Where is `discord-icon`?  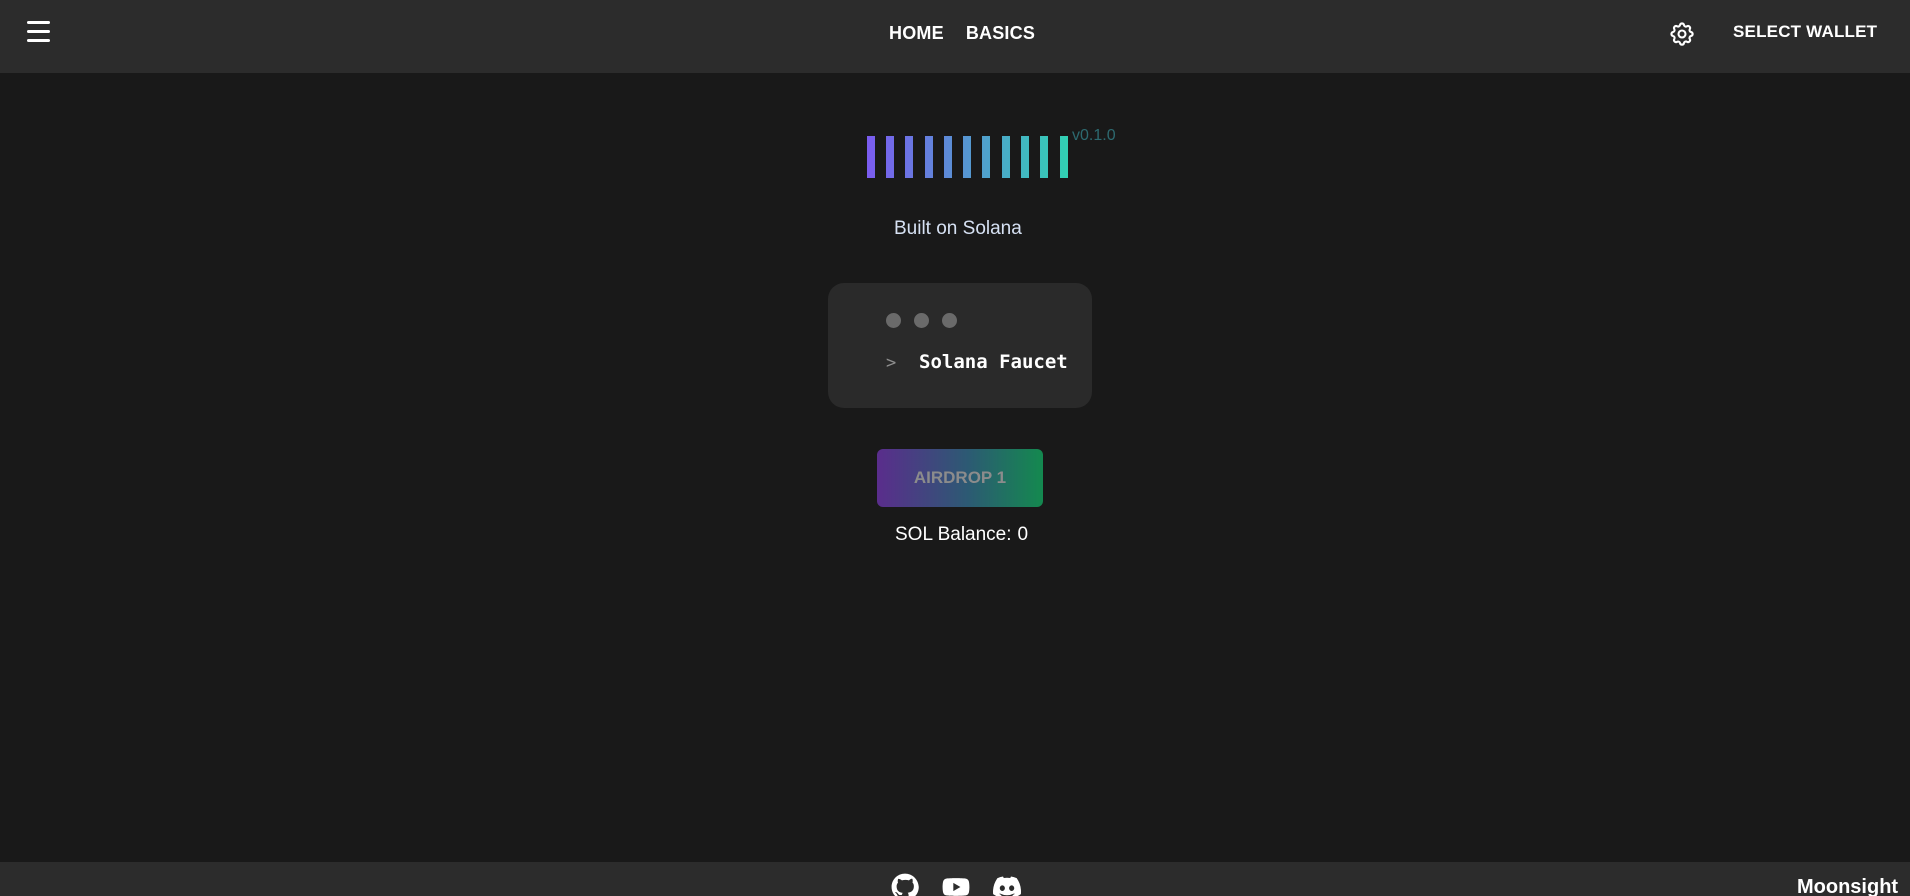
discord-icon is located at coordinates (1007, 884).